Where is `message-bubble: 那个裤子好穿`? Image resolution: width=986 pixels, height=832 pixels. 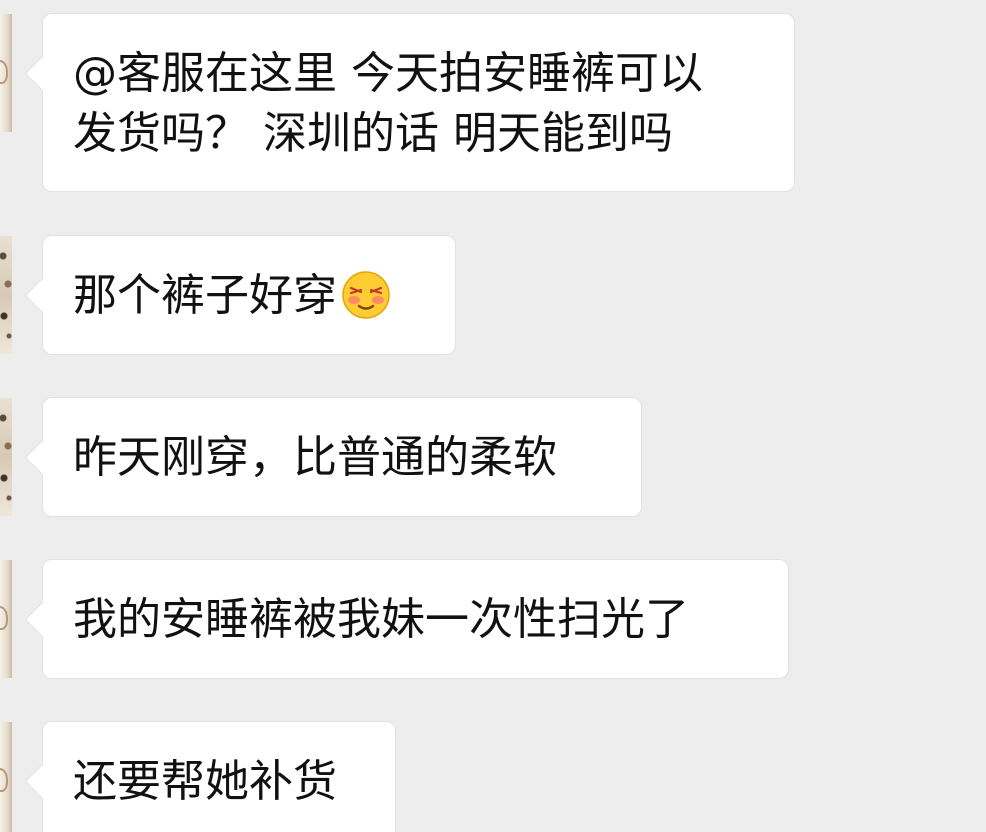 message-bubble: 那个裤子好穿 is located at coordinates (249, 295).